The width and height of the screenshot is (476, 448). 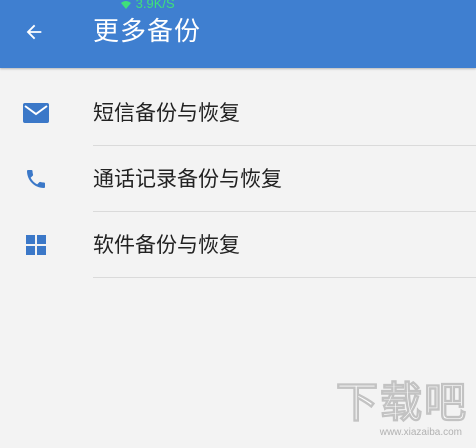 What do you see at coordinates (166, 245) in the screenshot?
I see `list-item-label: 软件备份与恢复` at bounding box center [166, 245].